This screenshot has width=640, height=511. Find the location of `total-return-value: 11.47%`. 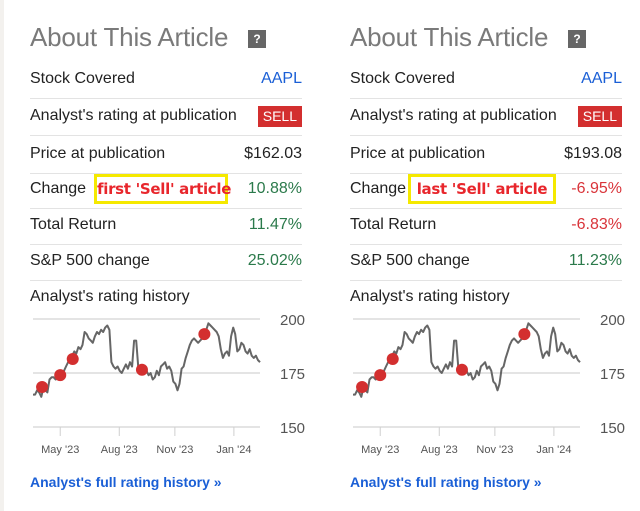

total-return-value: 11.47% is located at coordinates (275, 224).